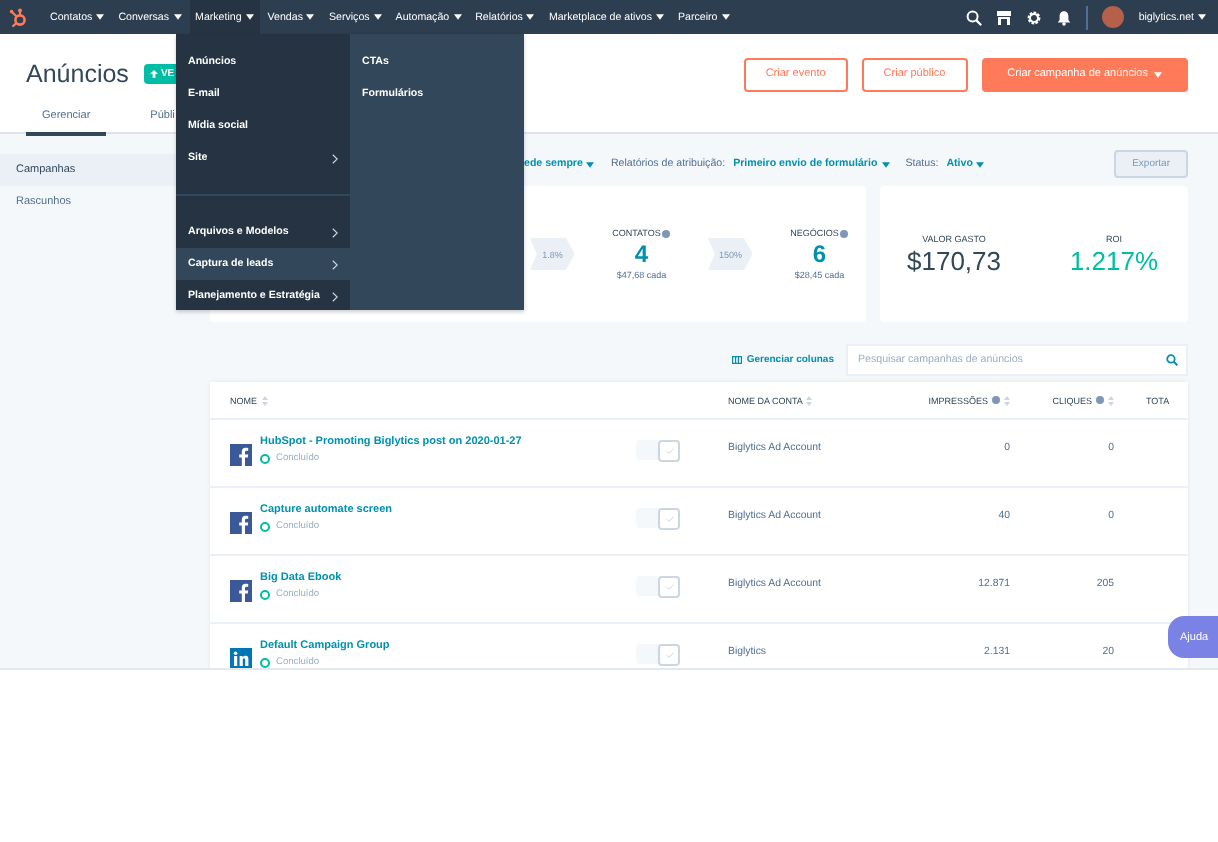 Image resolution: width=1218 pixels, height=842 pixels. I want to click on page-title: Anúncios, so click(77, 74).